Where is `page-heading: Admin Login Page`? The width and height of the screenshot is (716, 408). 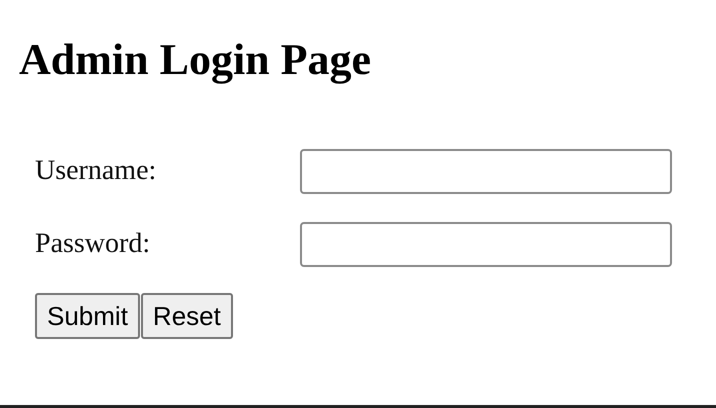
page-heading: Admin Login Page is located at coordinates (195, 60).